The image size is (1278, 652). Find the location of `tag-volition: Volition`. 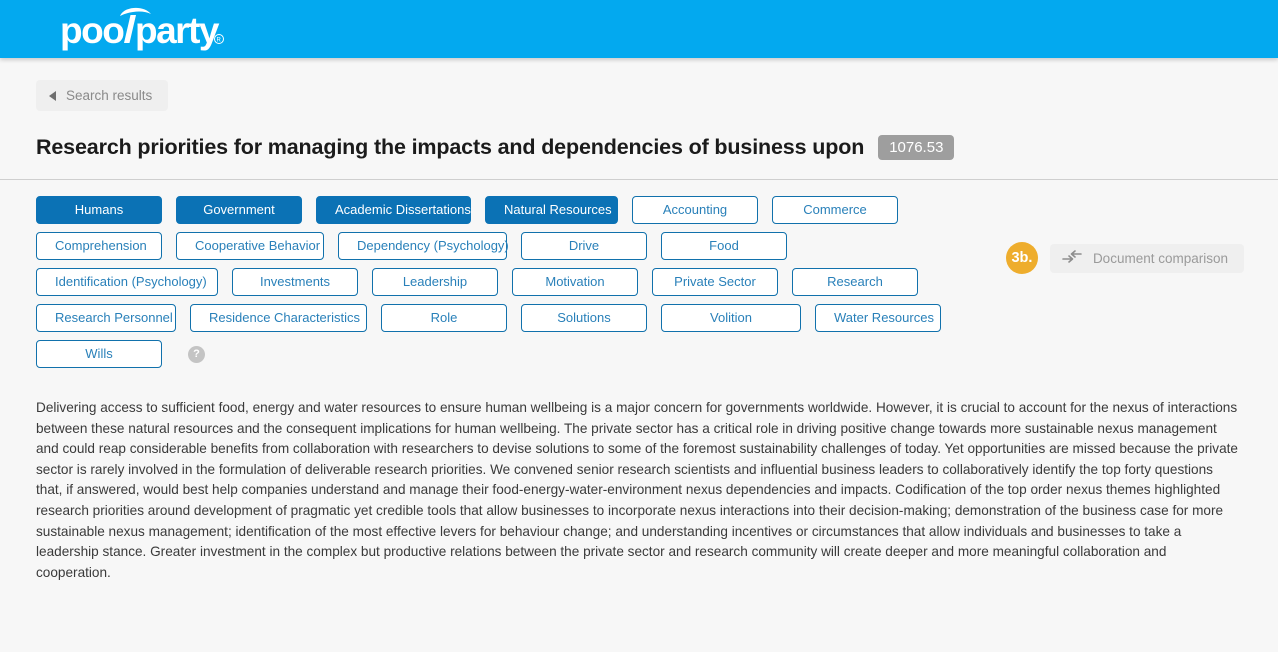

tag-volition: Volition is located at coordinates (731, 318).